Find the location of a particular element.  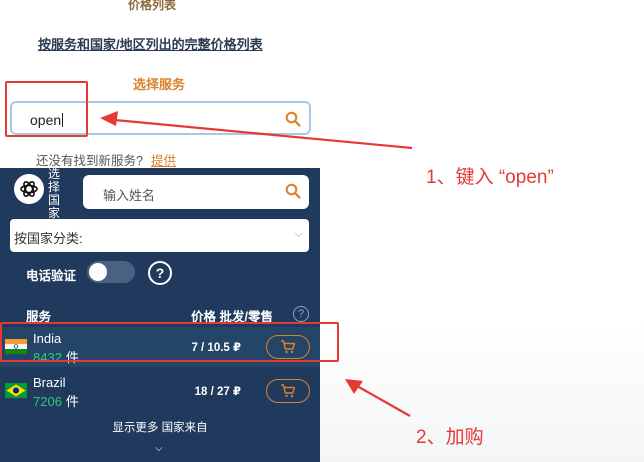

annotation-step2: 2、加购 is located at coordinates (450, 437).